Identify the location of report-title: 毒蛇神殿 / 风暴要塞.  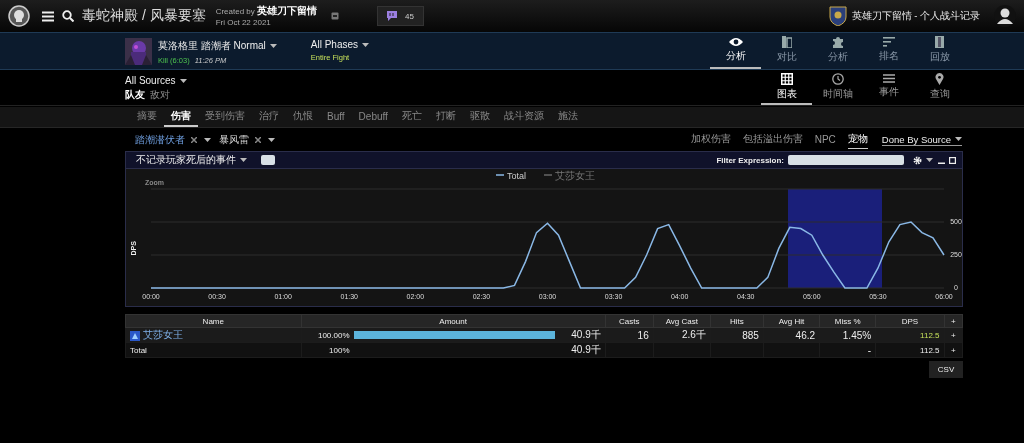
(144, 16).